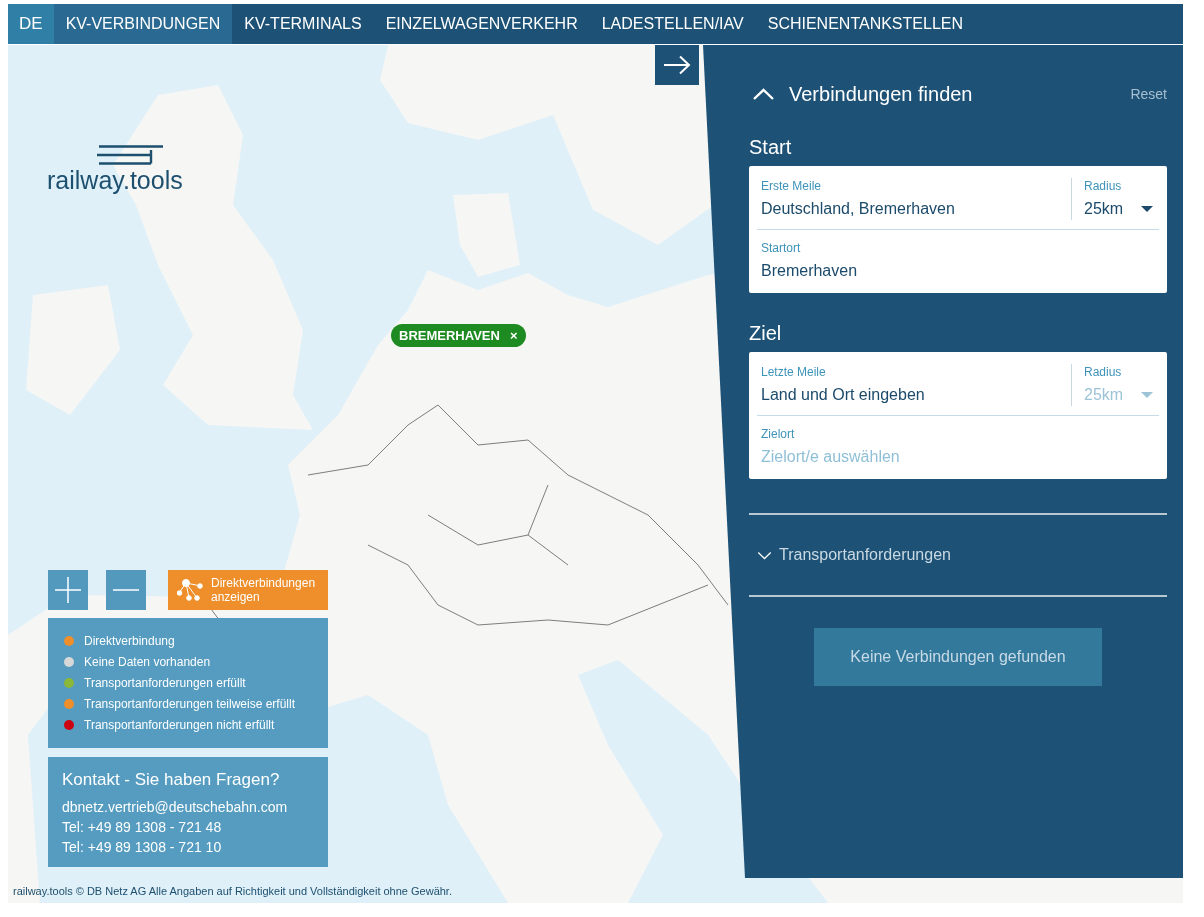 The height and width of the screenshot is (917, 1204). I want to click on minus-icon, so click(126, 590).